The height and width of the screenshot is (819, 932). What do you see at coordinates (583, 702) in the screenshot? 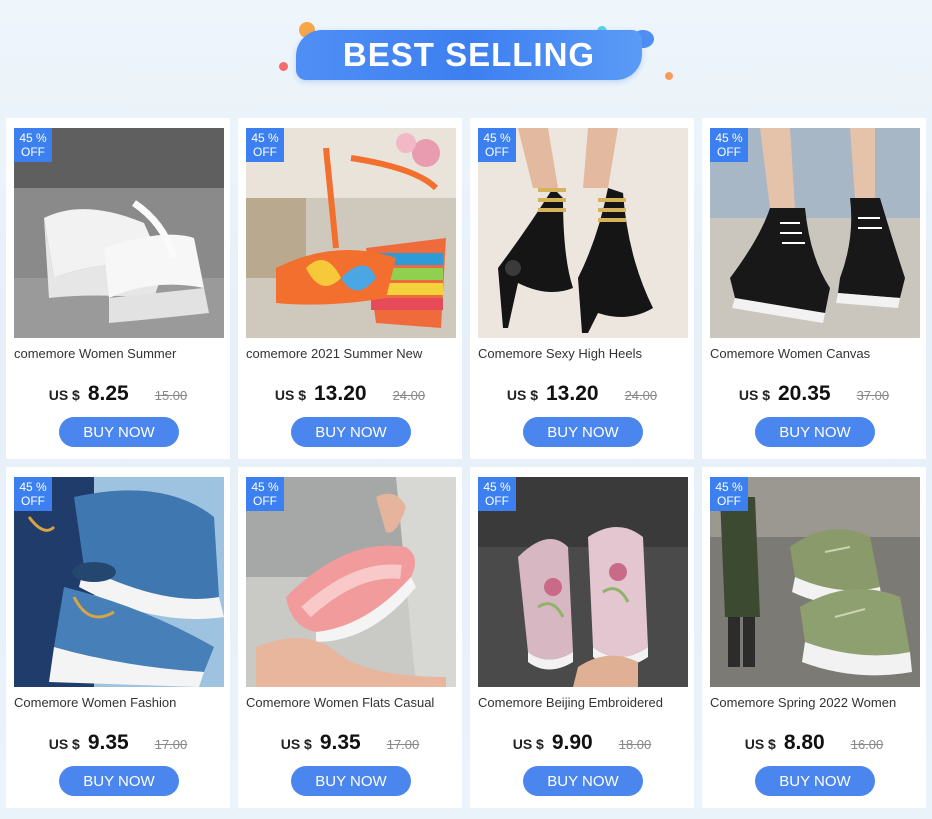
I see `product-title: Comemore Beijing Embroidered` at bounding box center [583, 702].